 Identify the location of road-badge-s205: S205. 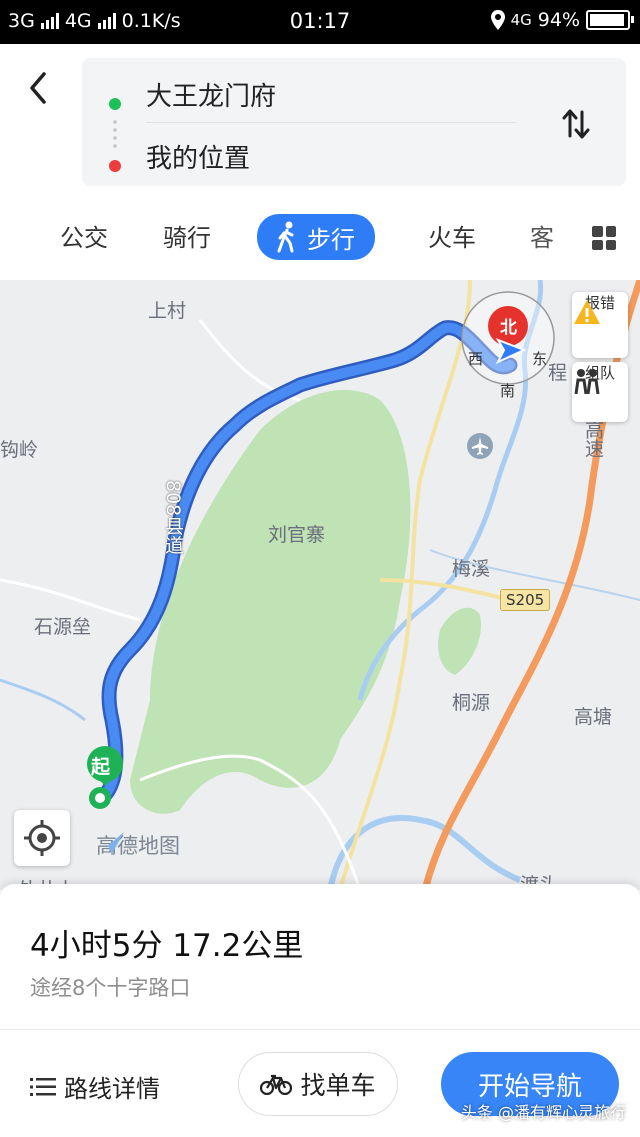
(525, 600).